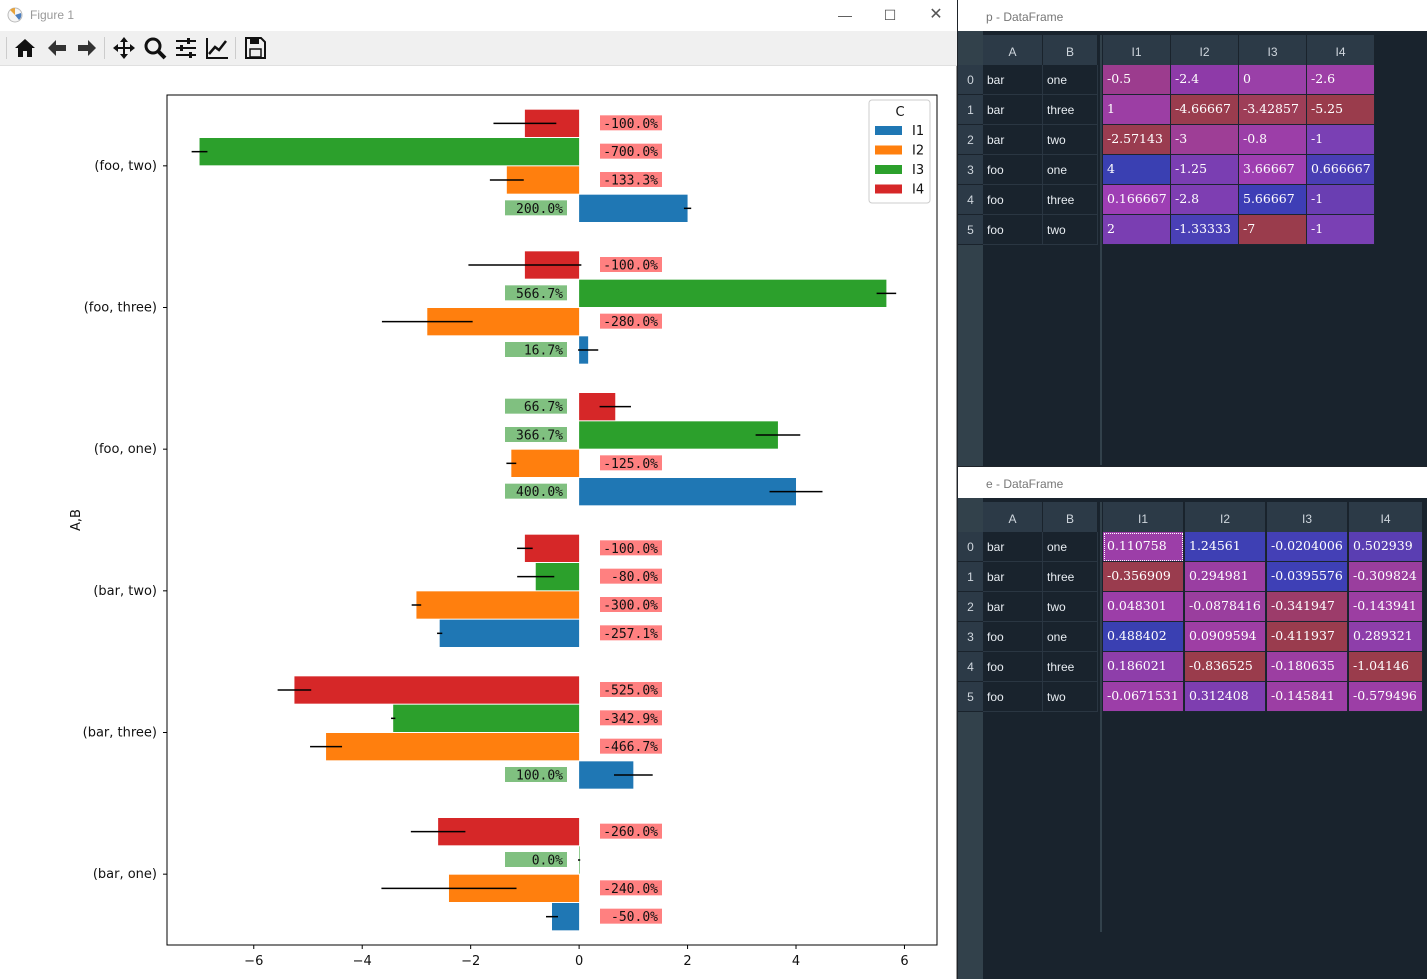 This screenshot has height=979, width=1427. I want to click on table-cell: -0.579496, so click(1386, 697).